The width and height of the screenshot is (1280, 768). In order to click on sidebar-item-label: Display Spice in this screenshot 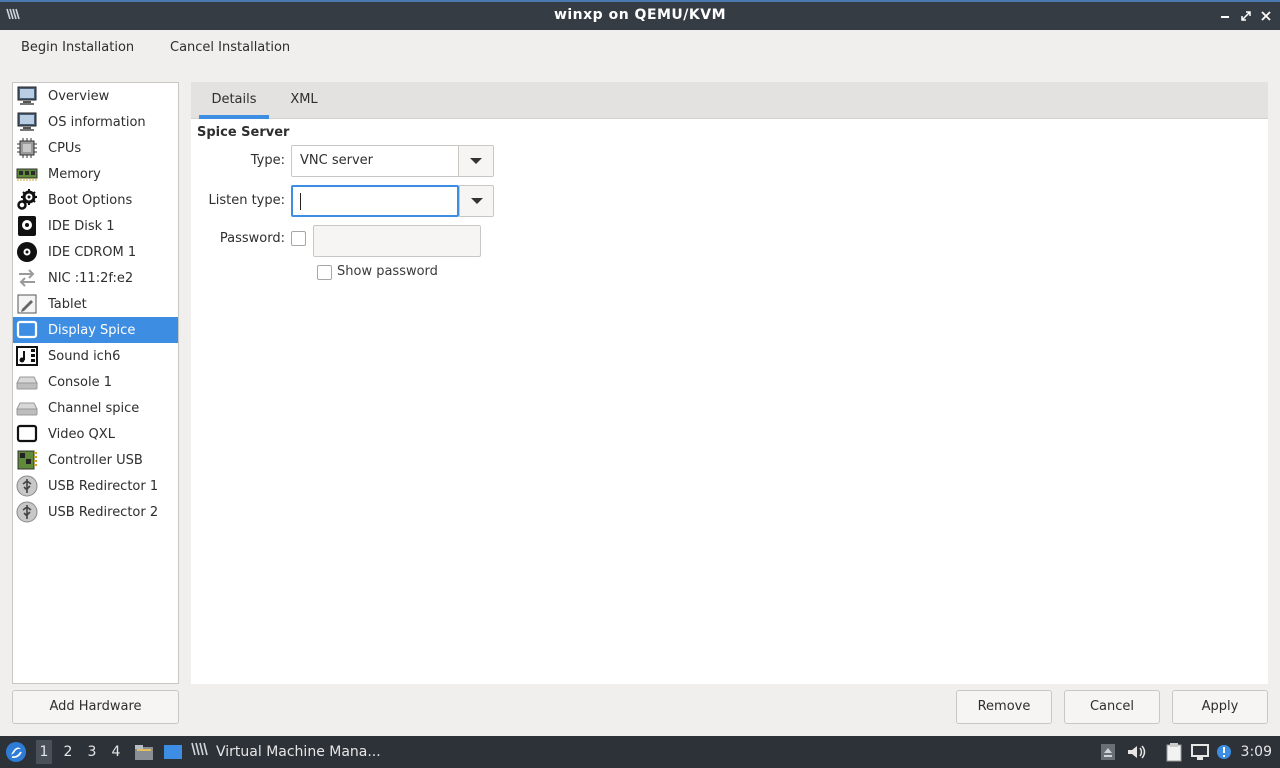, I will do `click(92, 330)`.